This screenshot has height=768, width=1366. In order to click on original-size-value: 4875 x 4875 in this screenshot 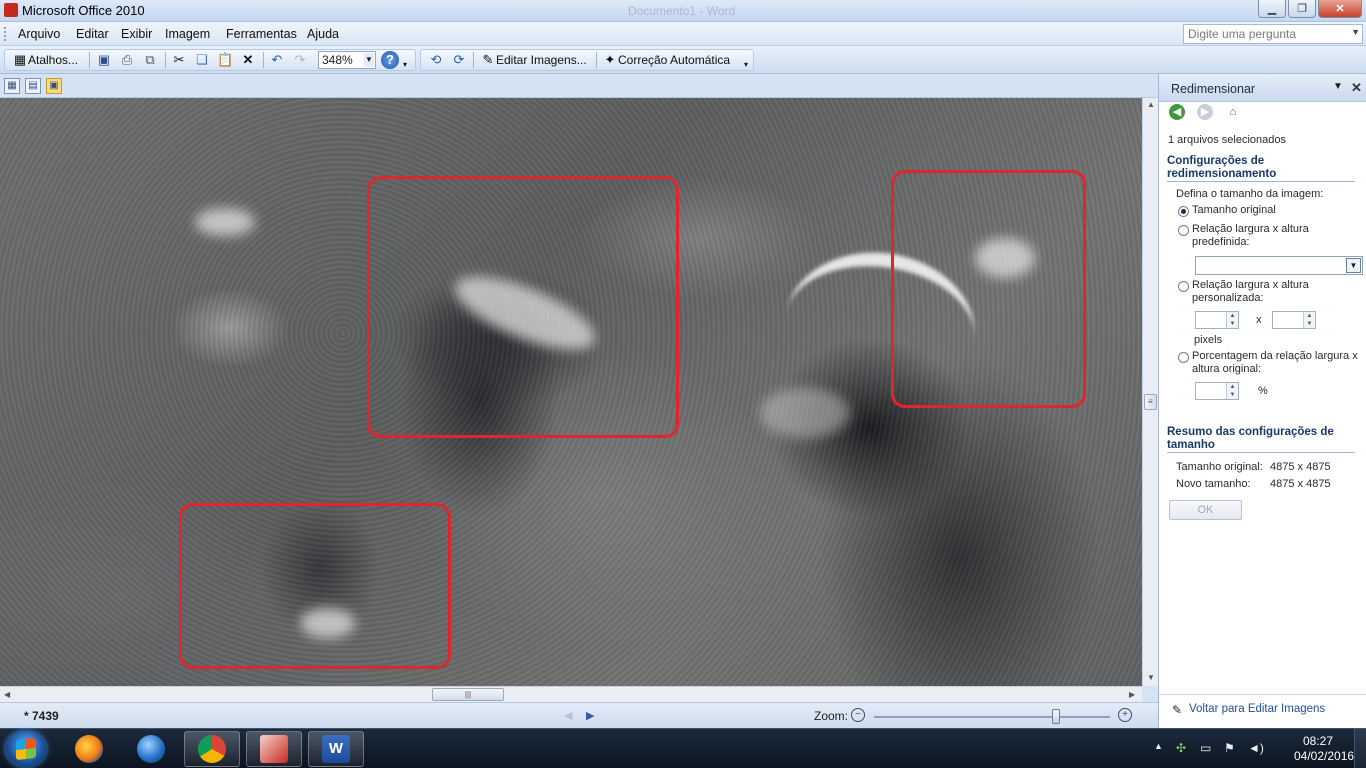, I will do `click(1300, 467)`.